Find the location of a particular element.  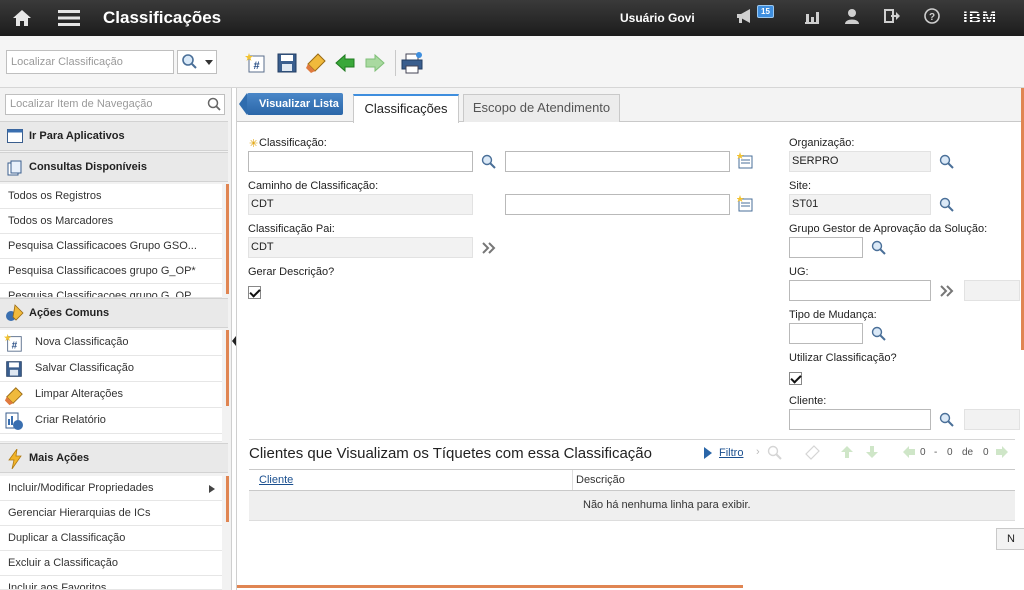

more-actions-header: Mais Ações is located at coordinates (114, 458).